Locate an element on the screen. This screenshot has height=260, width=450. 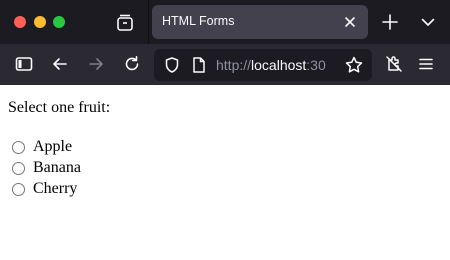
option-label: Cherry is located at coordinates (55, 188).